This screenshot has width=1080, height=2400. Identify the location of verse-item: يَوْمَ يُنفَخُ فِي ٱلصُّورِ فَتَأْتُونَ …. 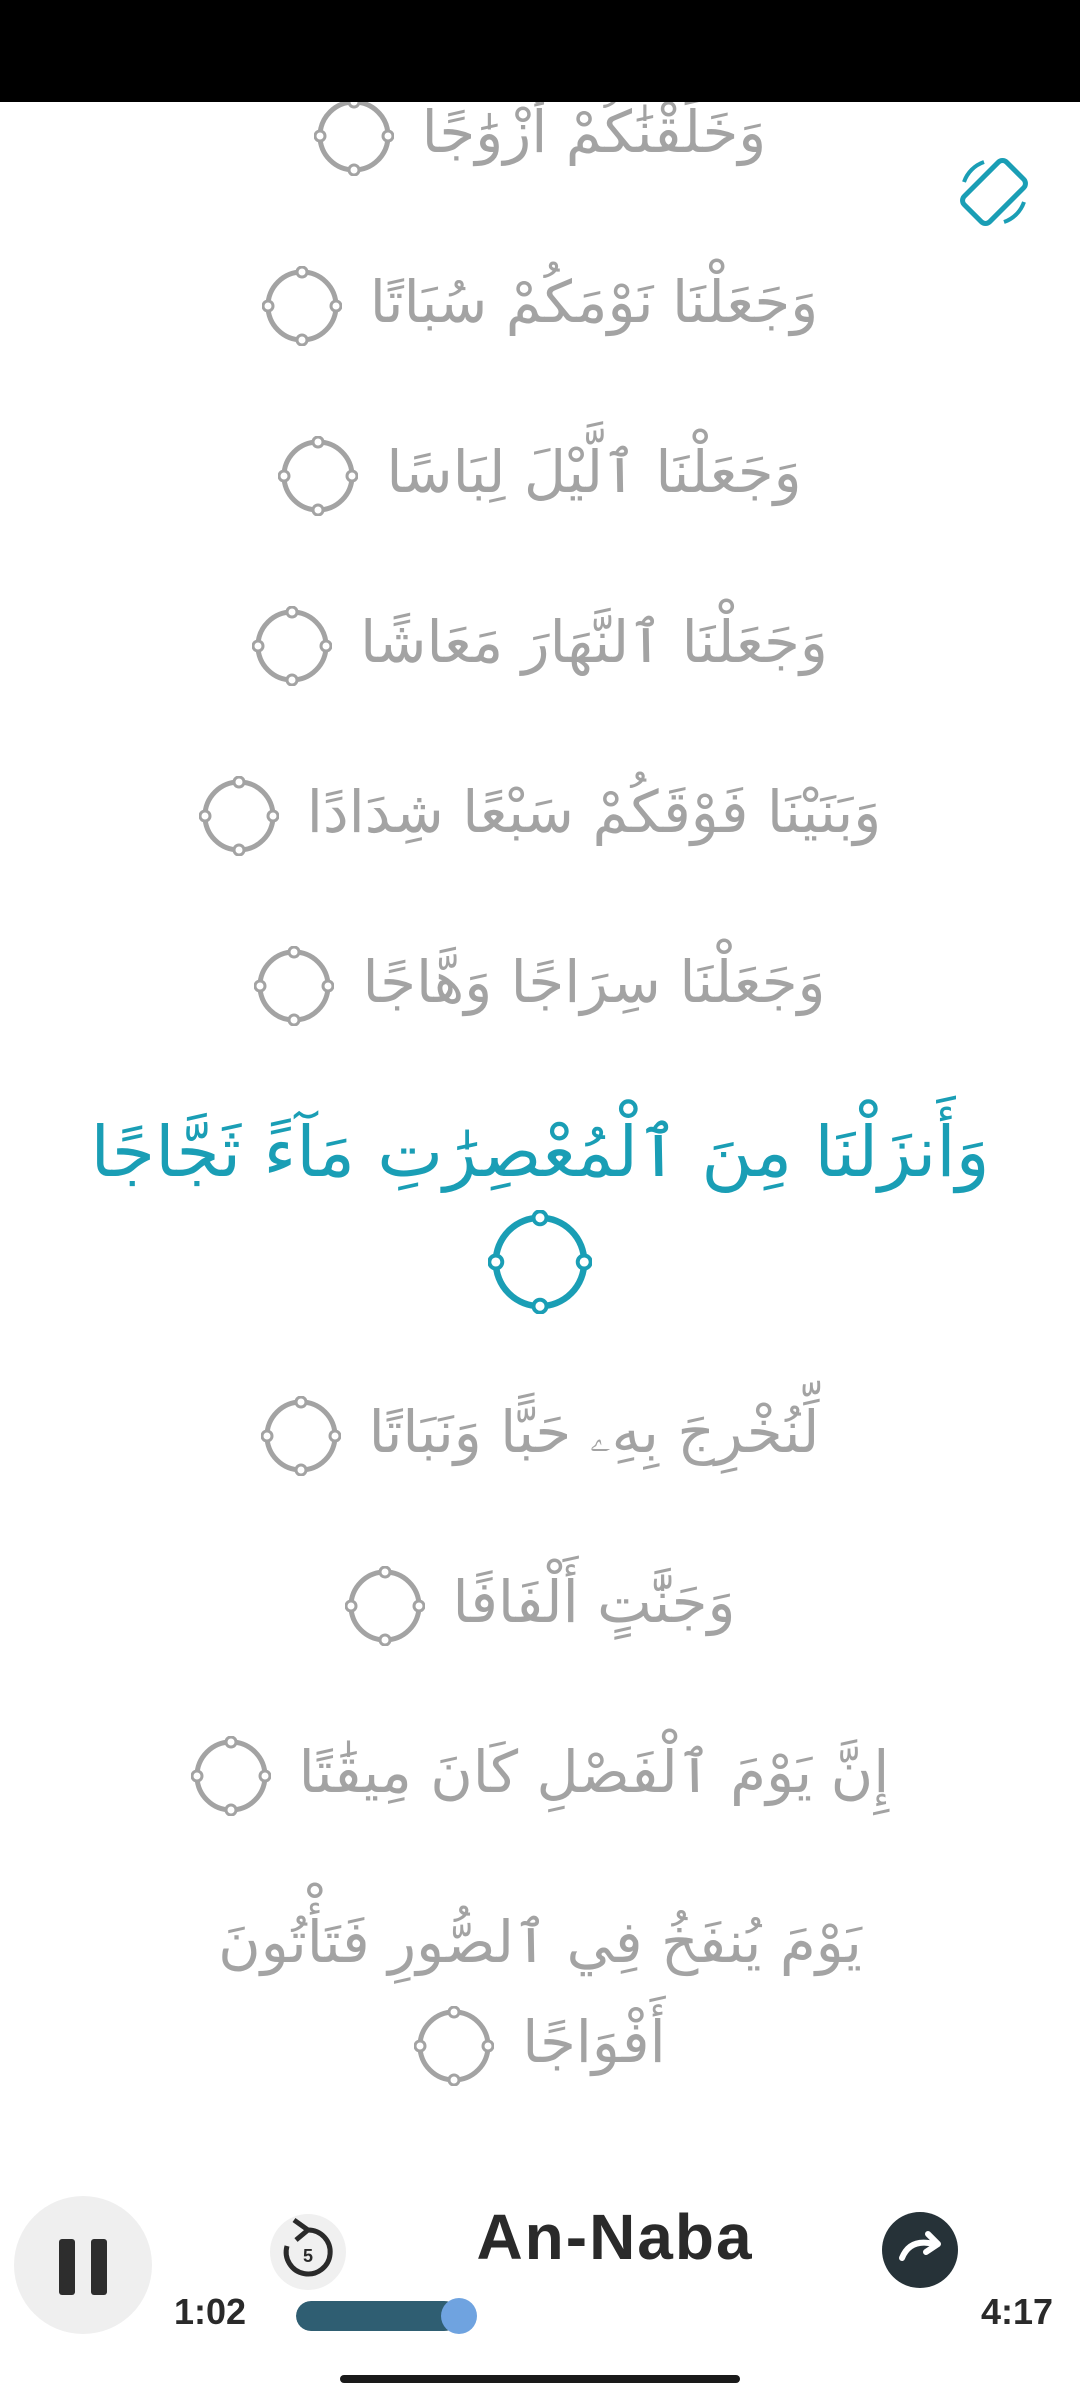
(540, 1992).